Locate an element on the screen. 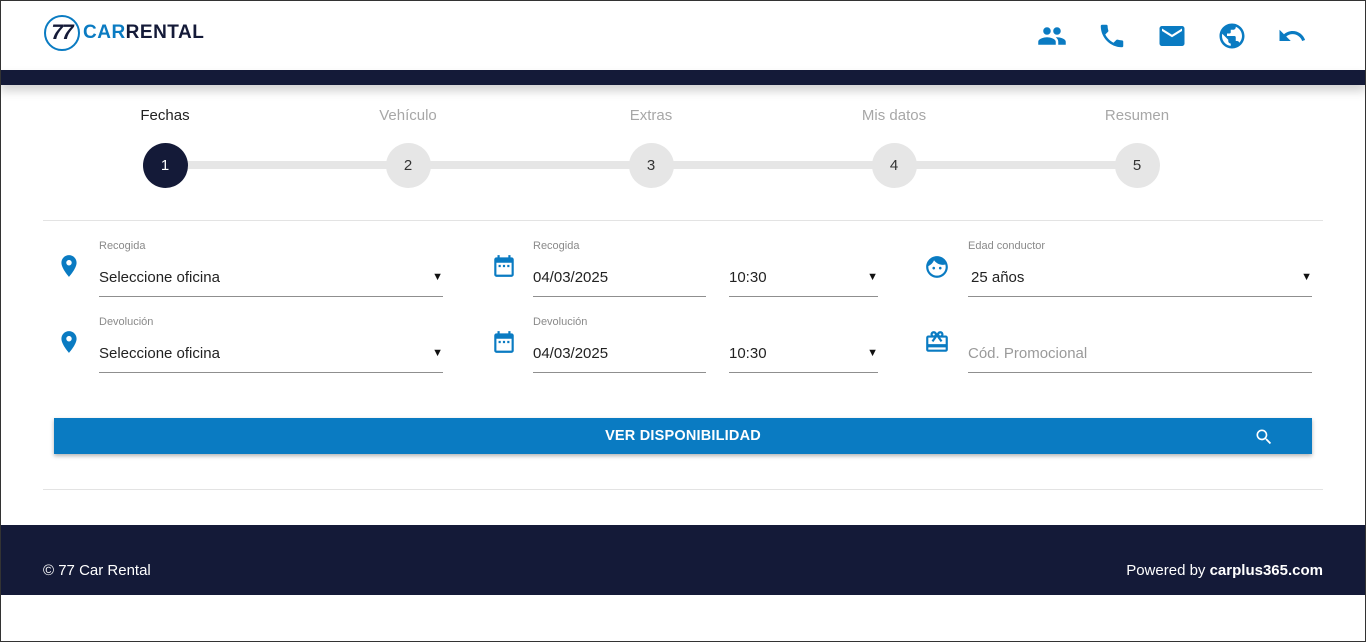  return-office-value: Seleccione oficina is located at coordinates (159, 353).